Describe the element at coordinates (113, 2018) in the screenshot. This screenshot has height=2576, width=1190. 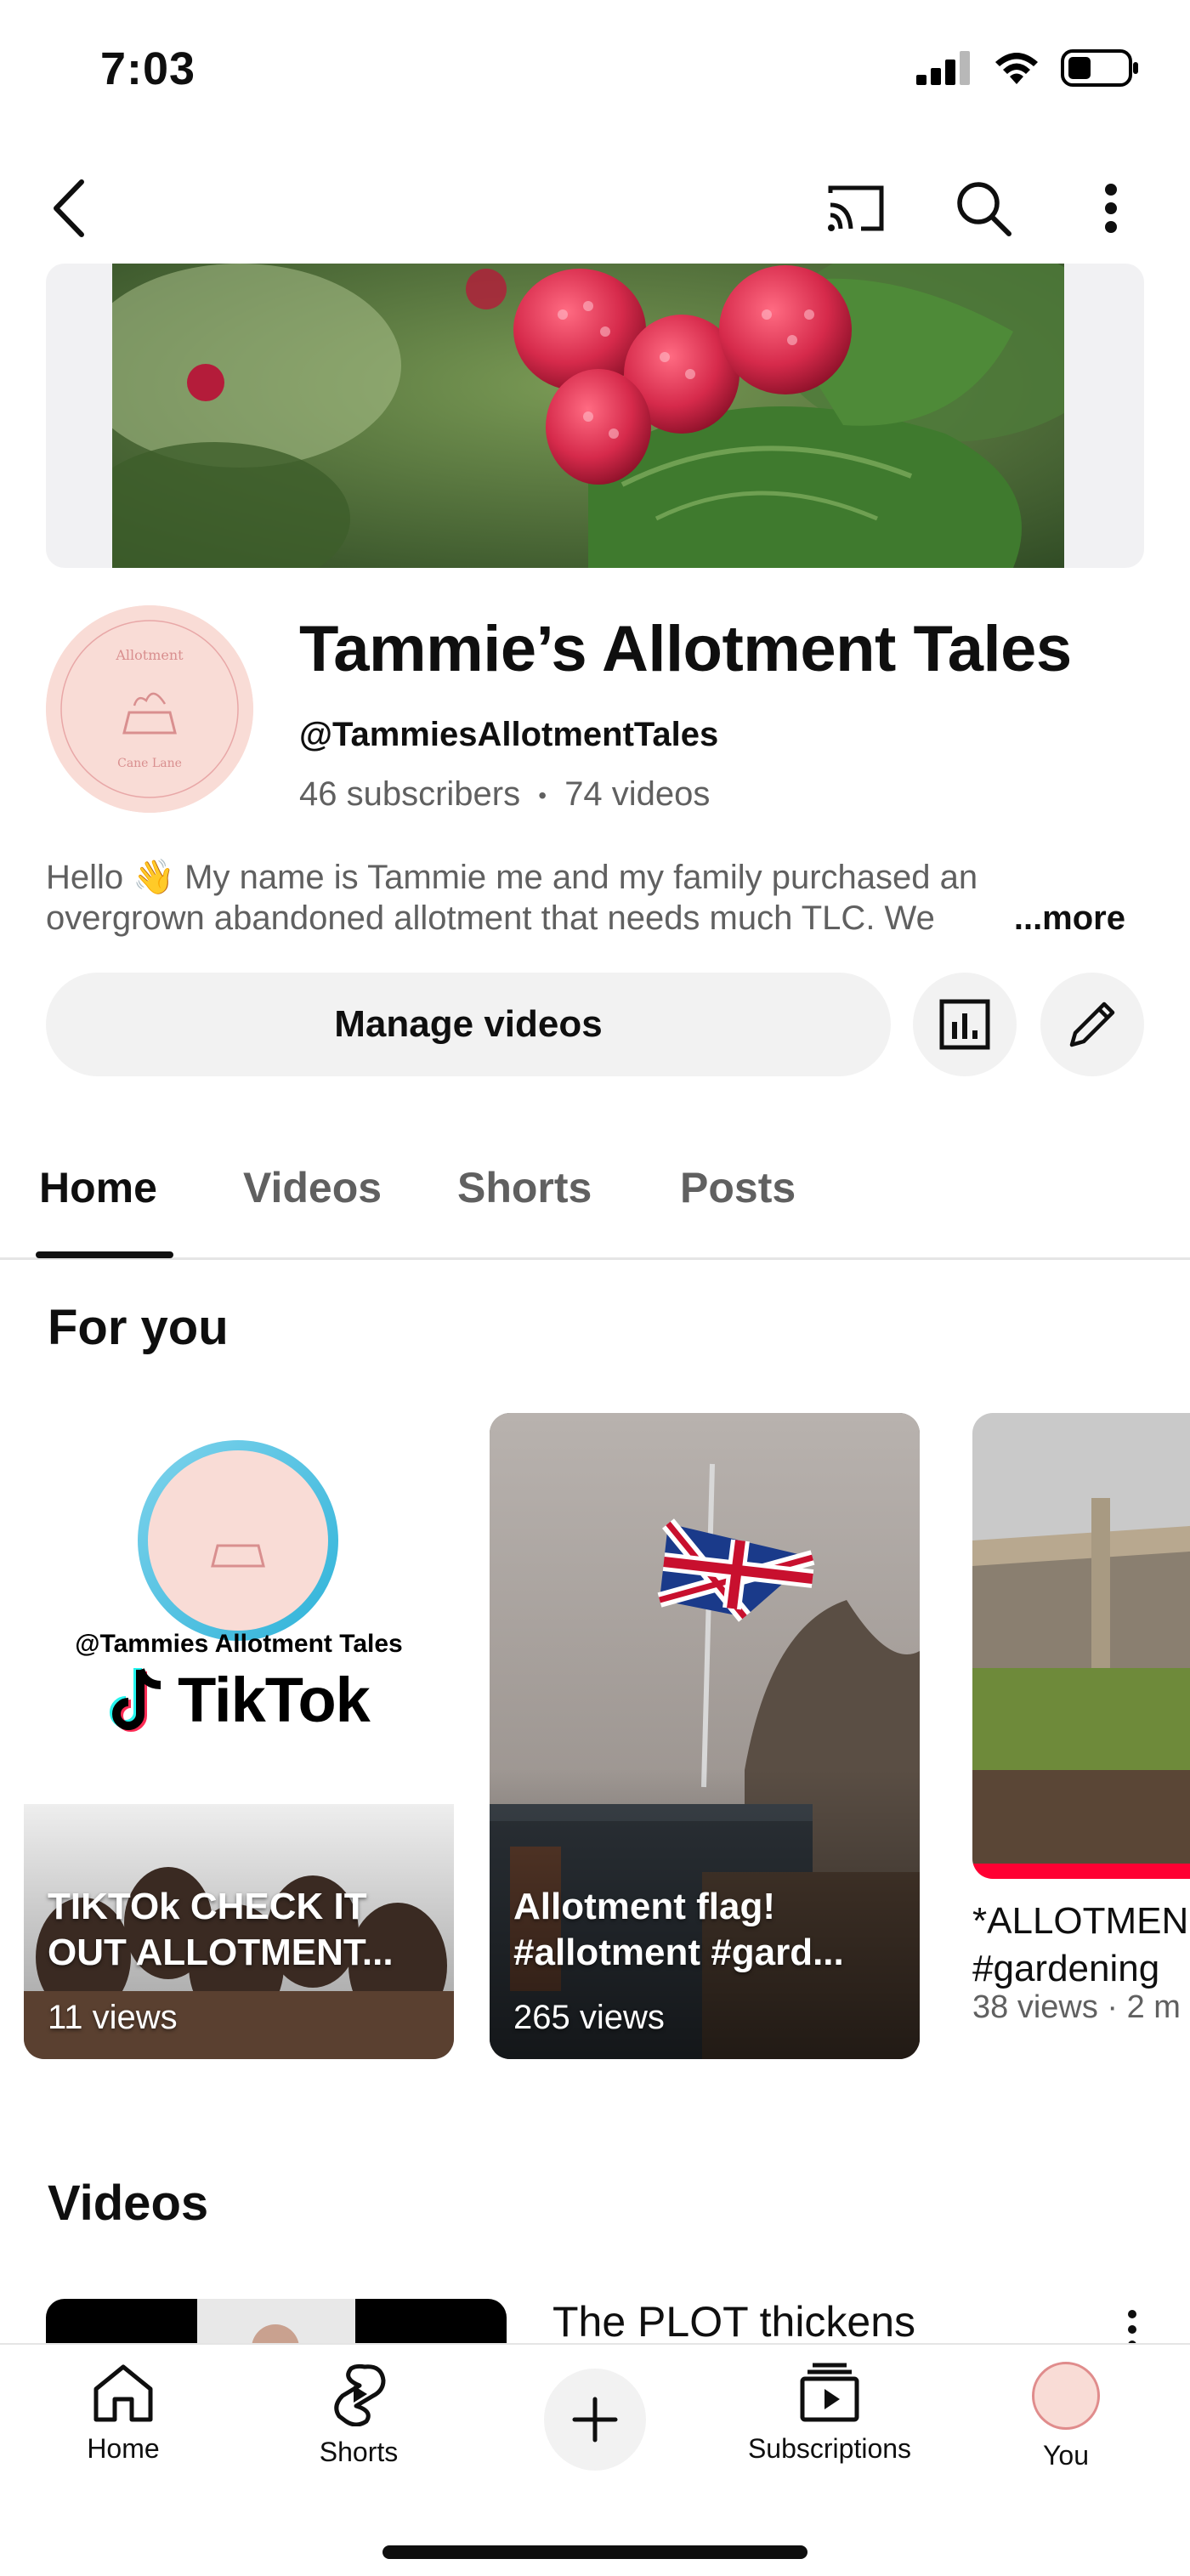
I see `short-views: 11 views` at that location.